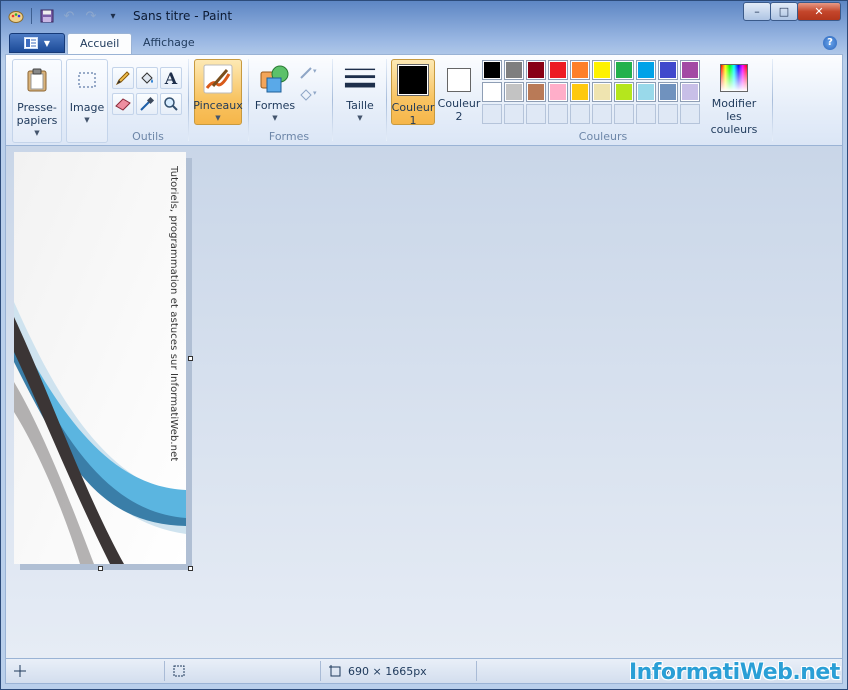 The width and height of the screenshot is (848, 690). I want to click on fill-tool, so click(147, 78).